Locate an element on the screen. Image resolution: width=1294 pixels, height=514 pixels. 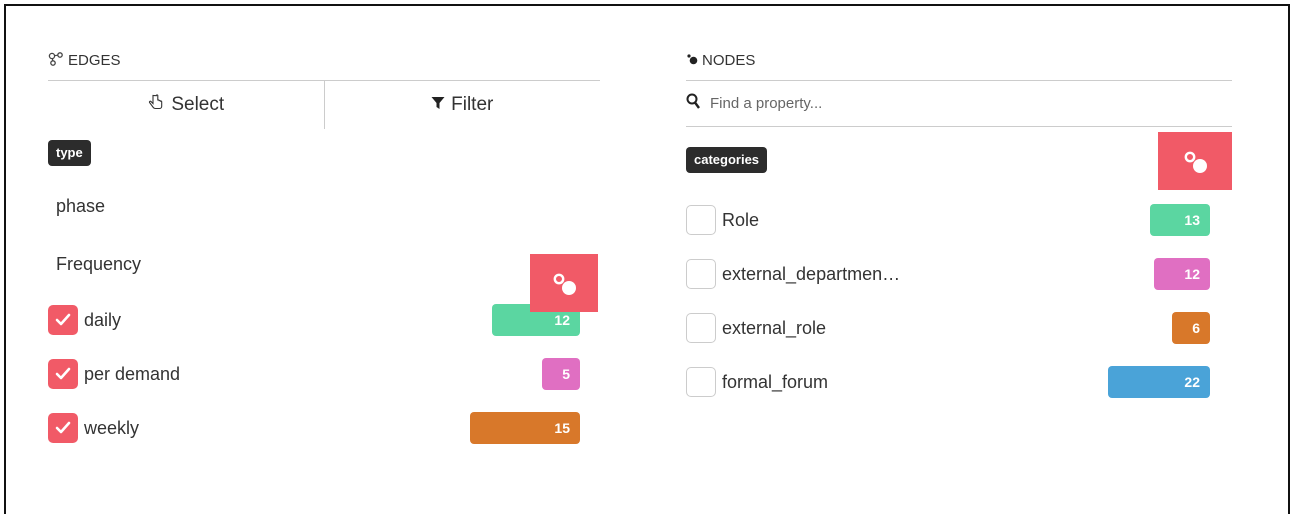
filter-icon is located at coordinates (438, 105).